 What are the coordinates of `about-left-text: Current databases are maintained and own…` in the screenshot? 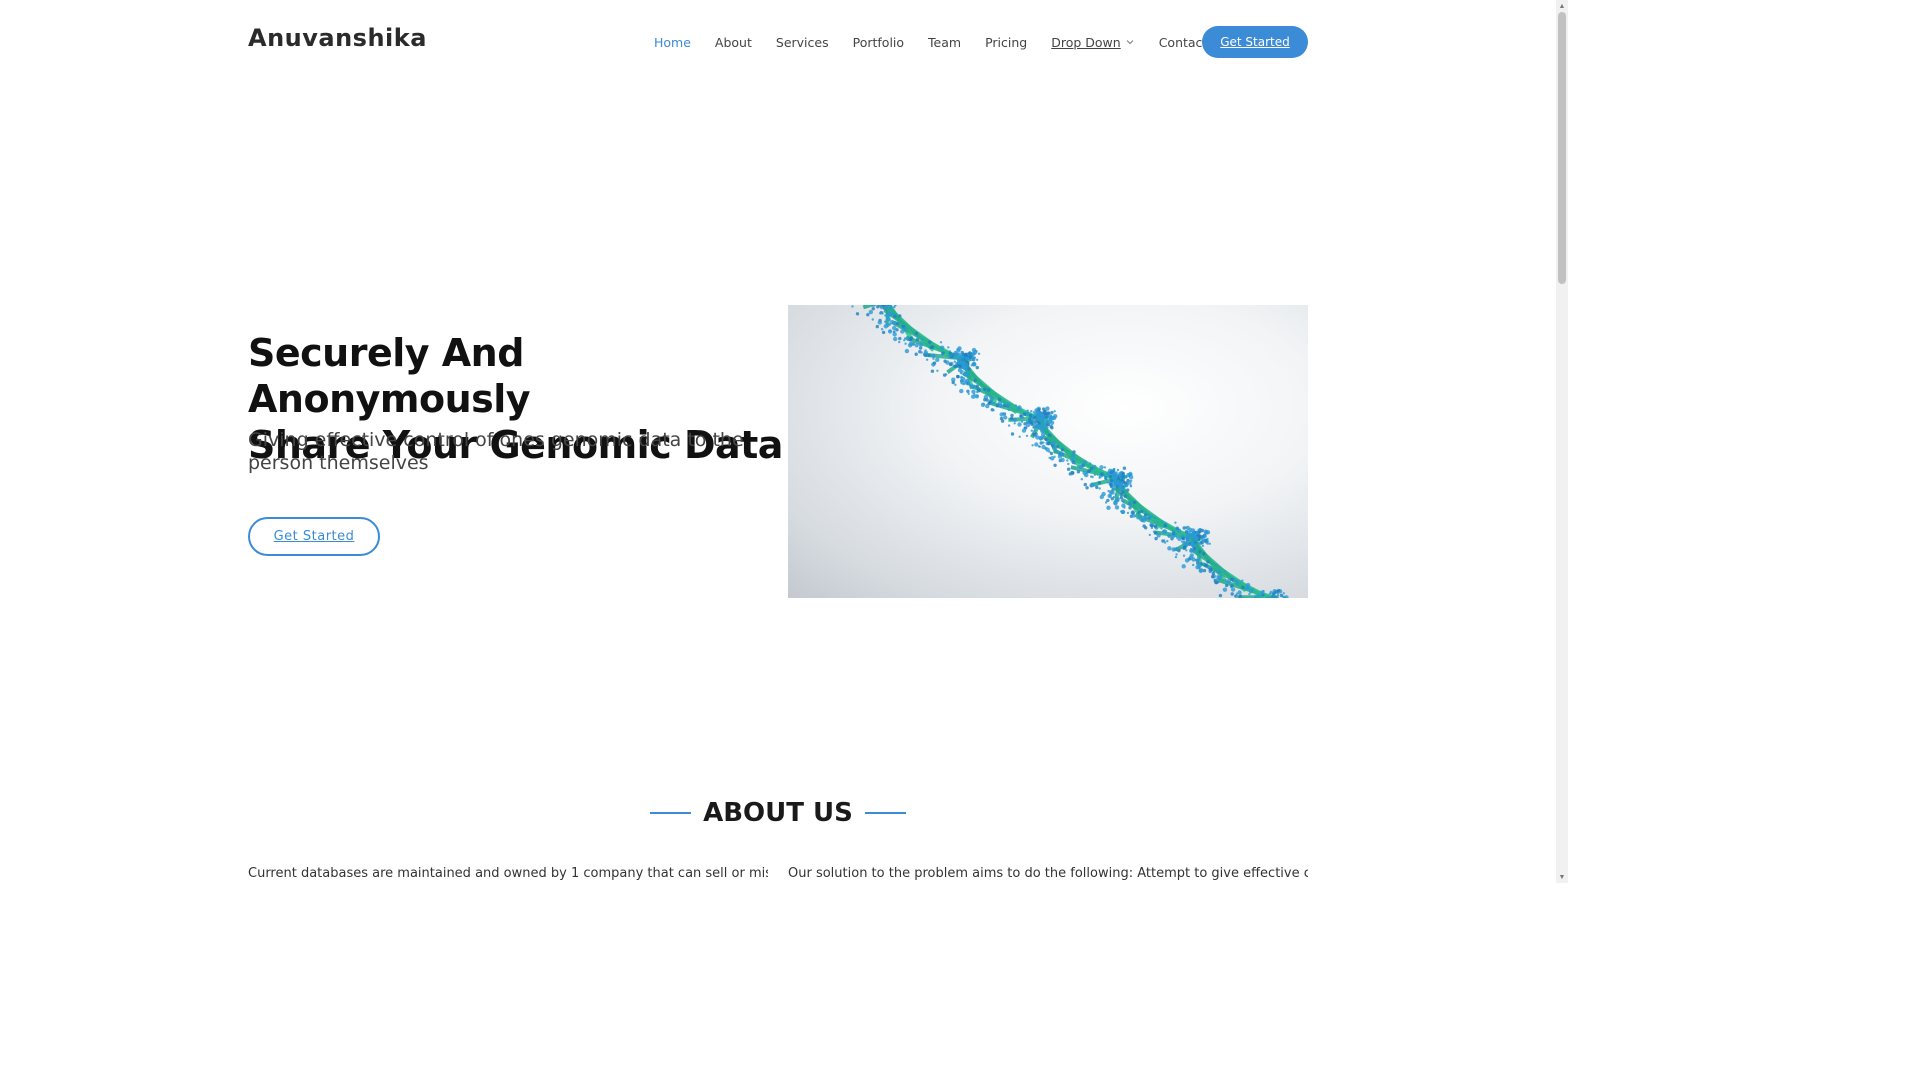 It's located at (508, 873).